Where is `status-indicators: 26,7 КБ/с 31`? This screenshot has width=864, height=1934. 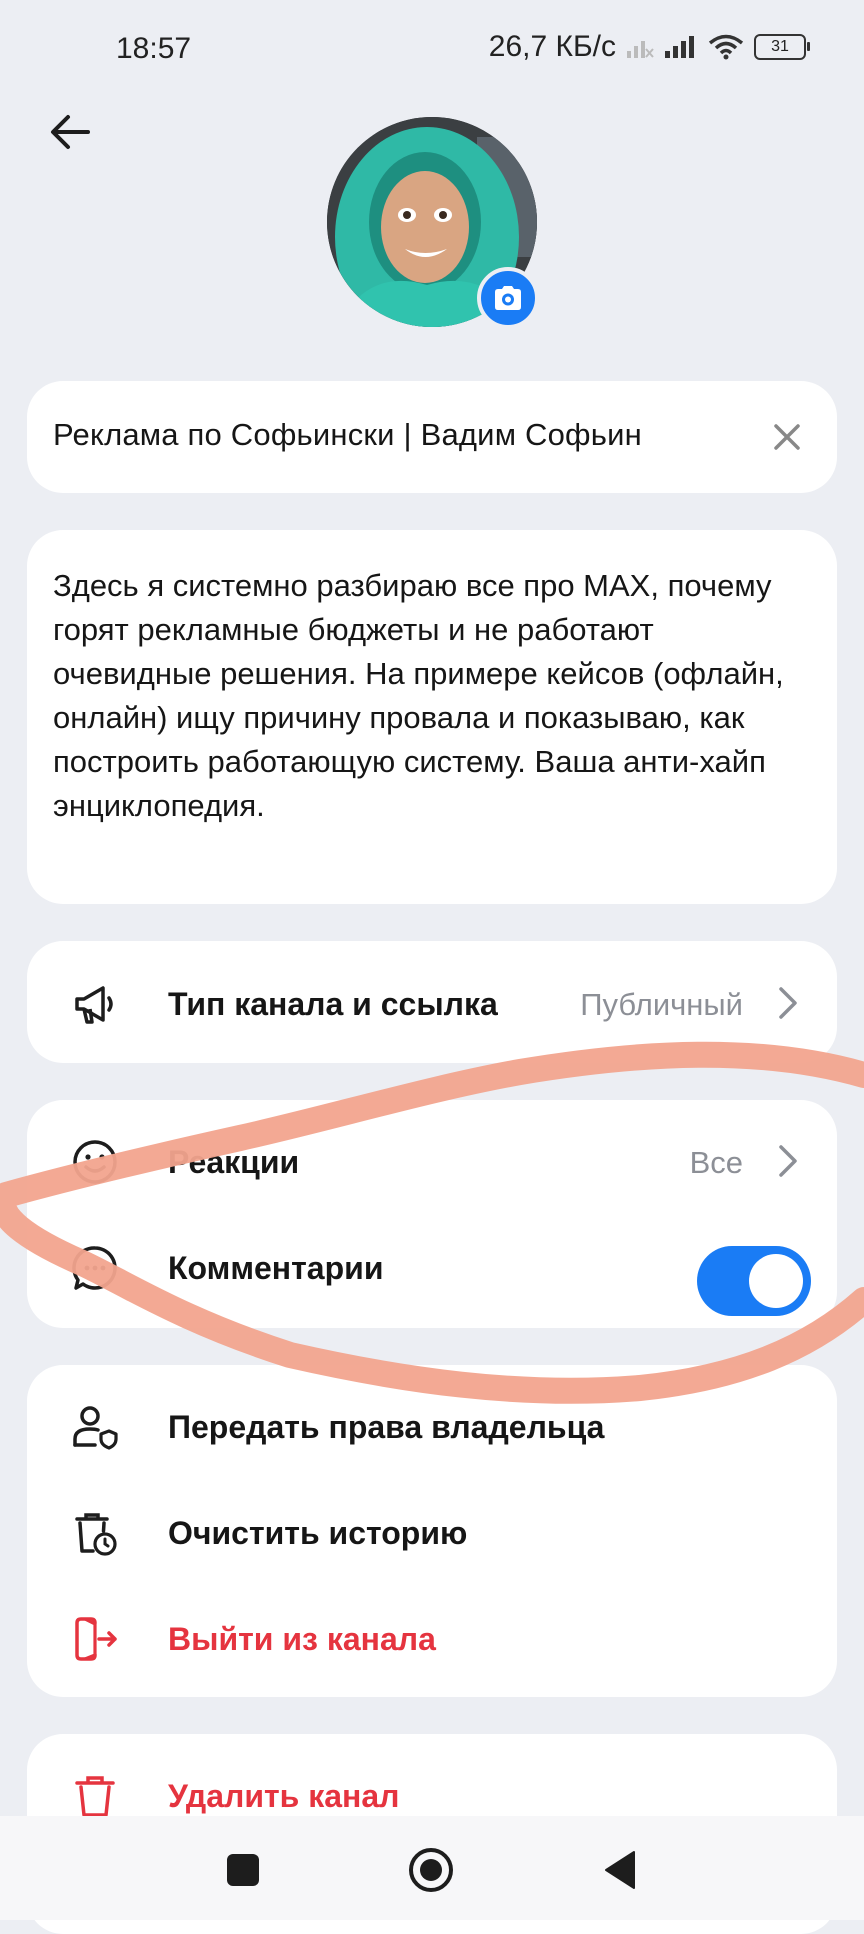
status-indicators: 26,7 КБ/с 31 is located at coordinates (649, 47).